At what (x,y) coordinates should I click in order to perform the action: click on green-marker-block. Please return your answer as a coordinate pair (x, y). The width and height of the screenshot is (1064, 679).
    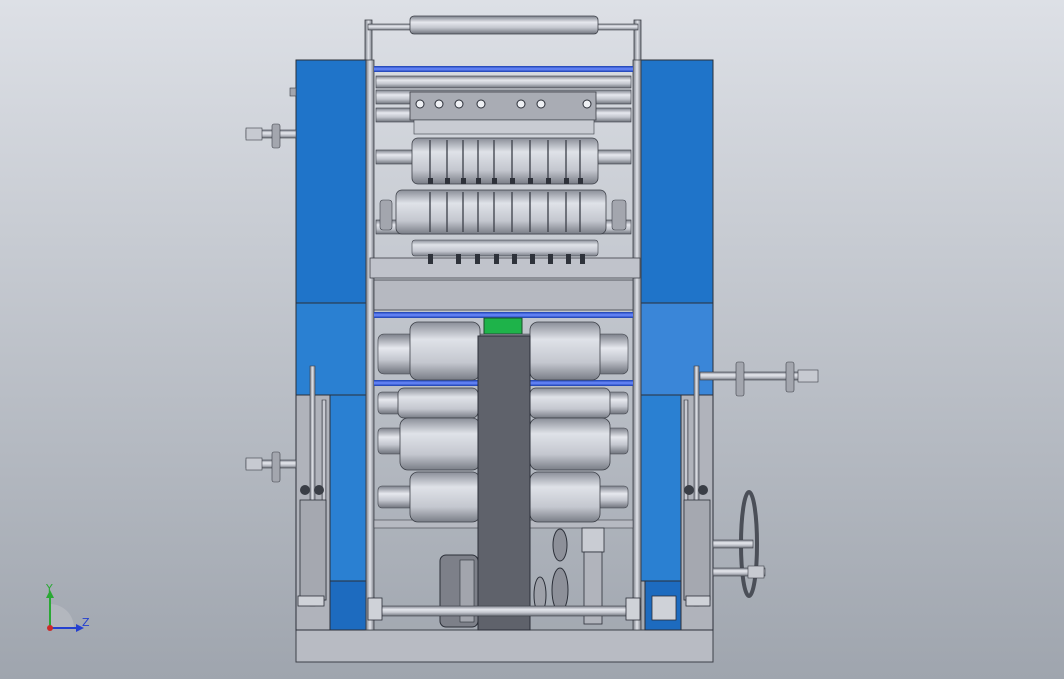
    Looking at the image, I should click on (503, 326).